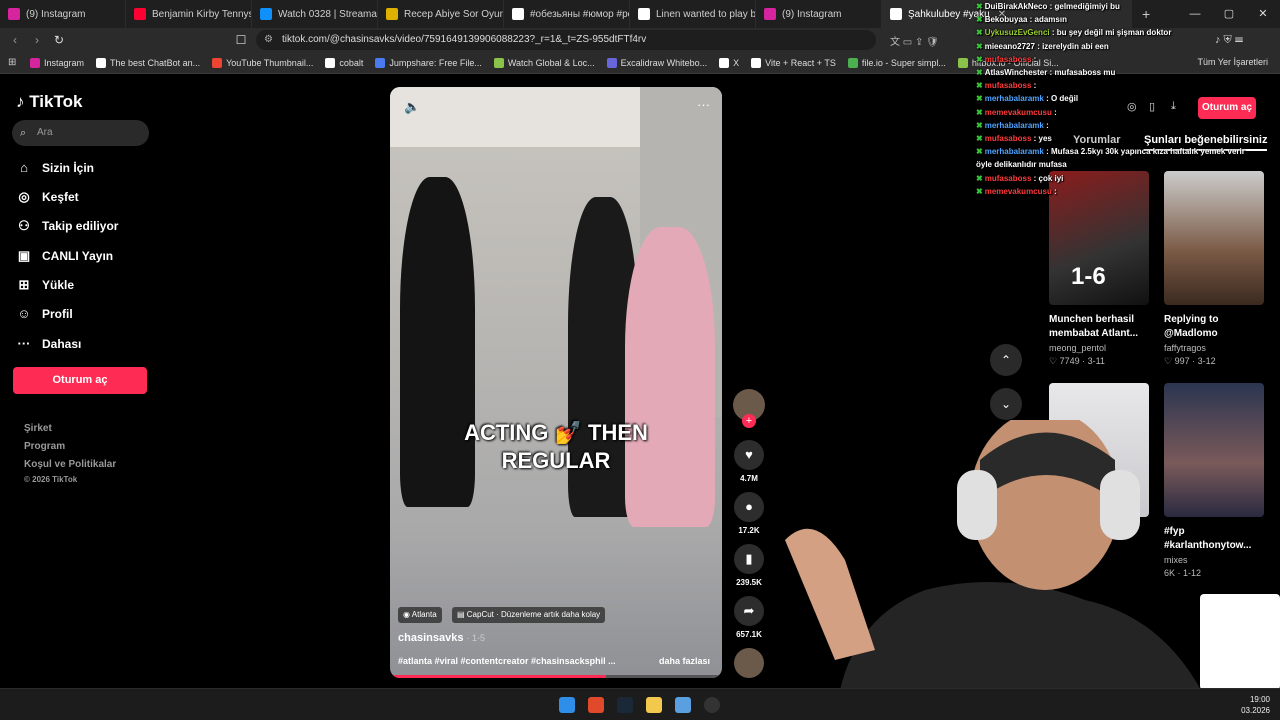 Image resolution: width=1280 pixels, height=720 pixels. I want to click on nav-following: ⚇ Takip ediliyor, so click(67, 226).